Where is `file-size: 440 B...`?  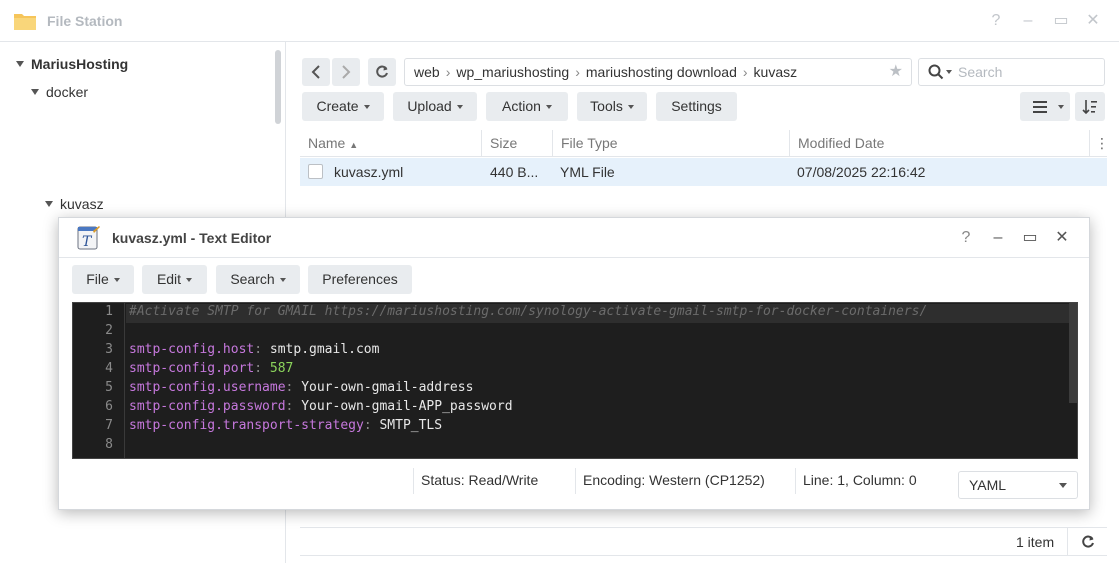
file-size: 440 B... is located at coordinates (514, 172).